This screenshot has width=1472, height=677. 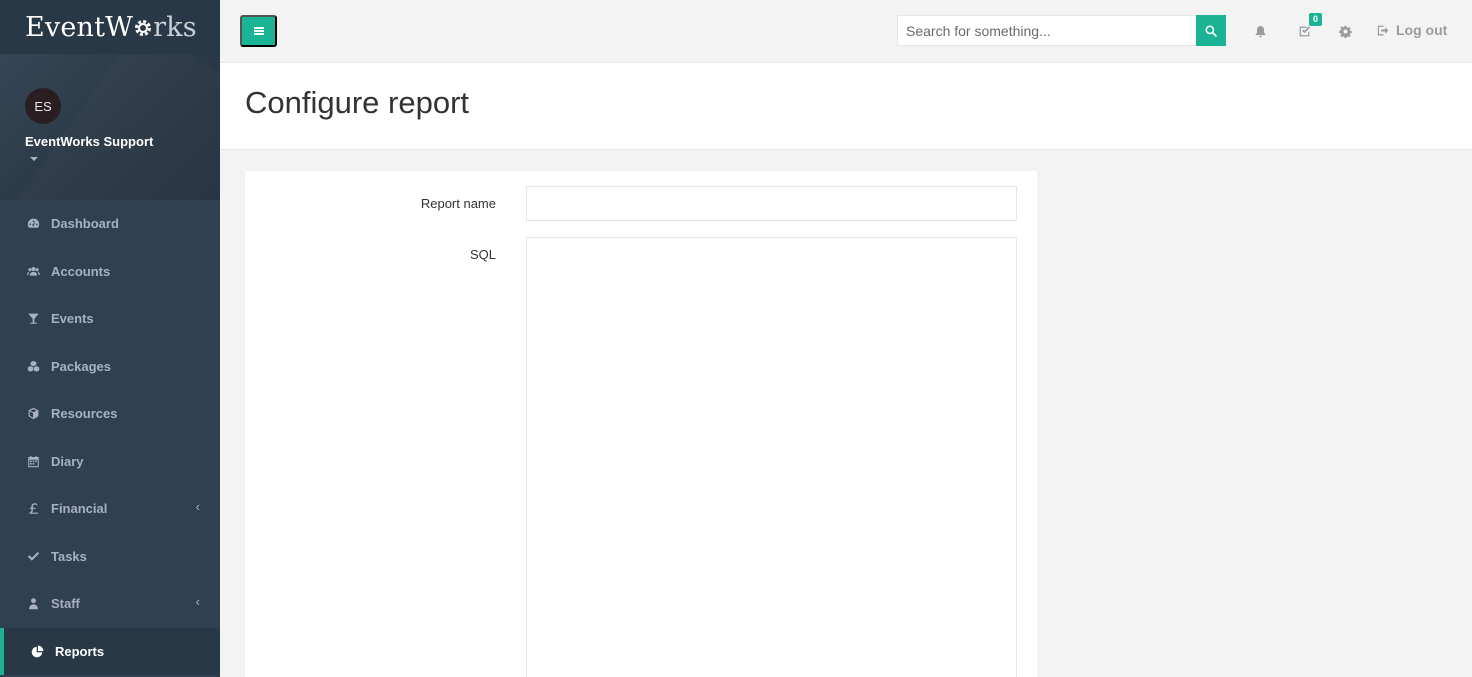 What do you see at coordinates (67, 461) in the screenshot?
I see `sidebar-item-label: Diary` at bounding box center [67, 461].